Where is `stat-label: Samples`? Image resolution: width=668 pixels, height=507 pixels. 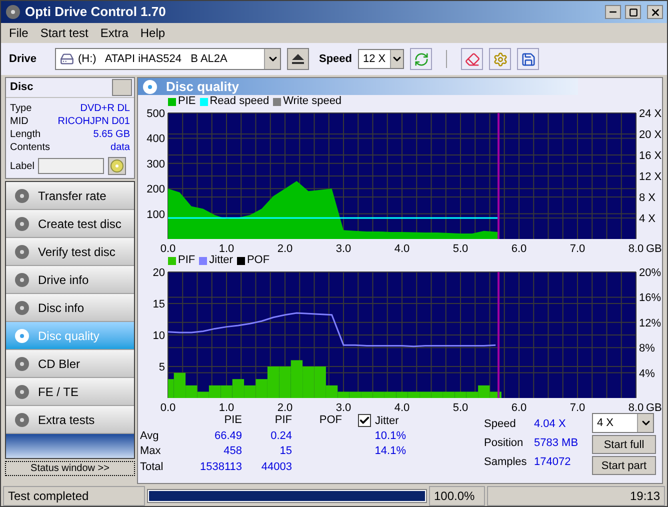 stat-label: Samples is located at coordinates (506, 462).